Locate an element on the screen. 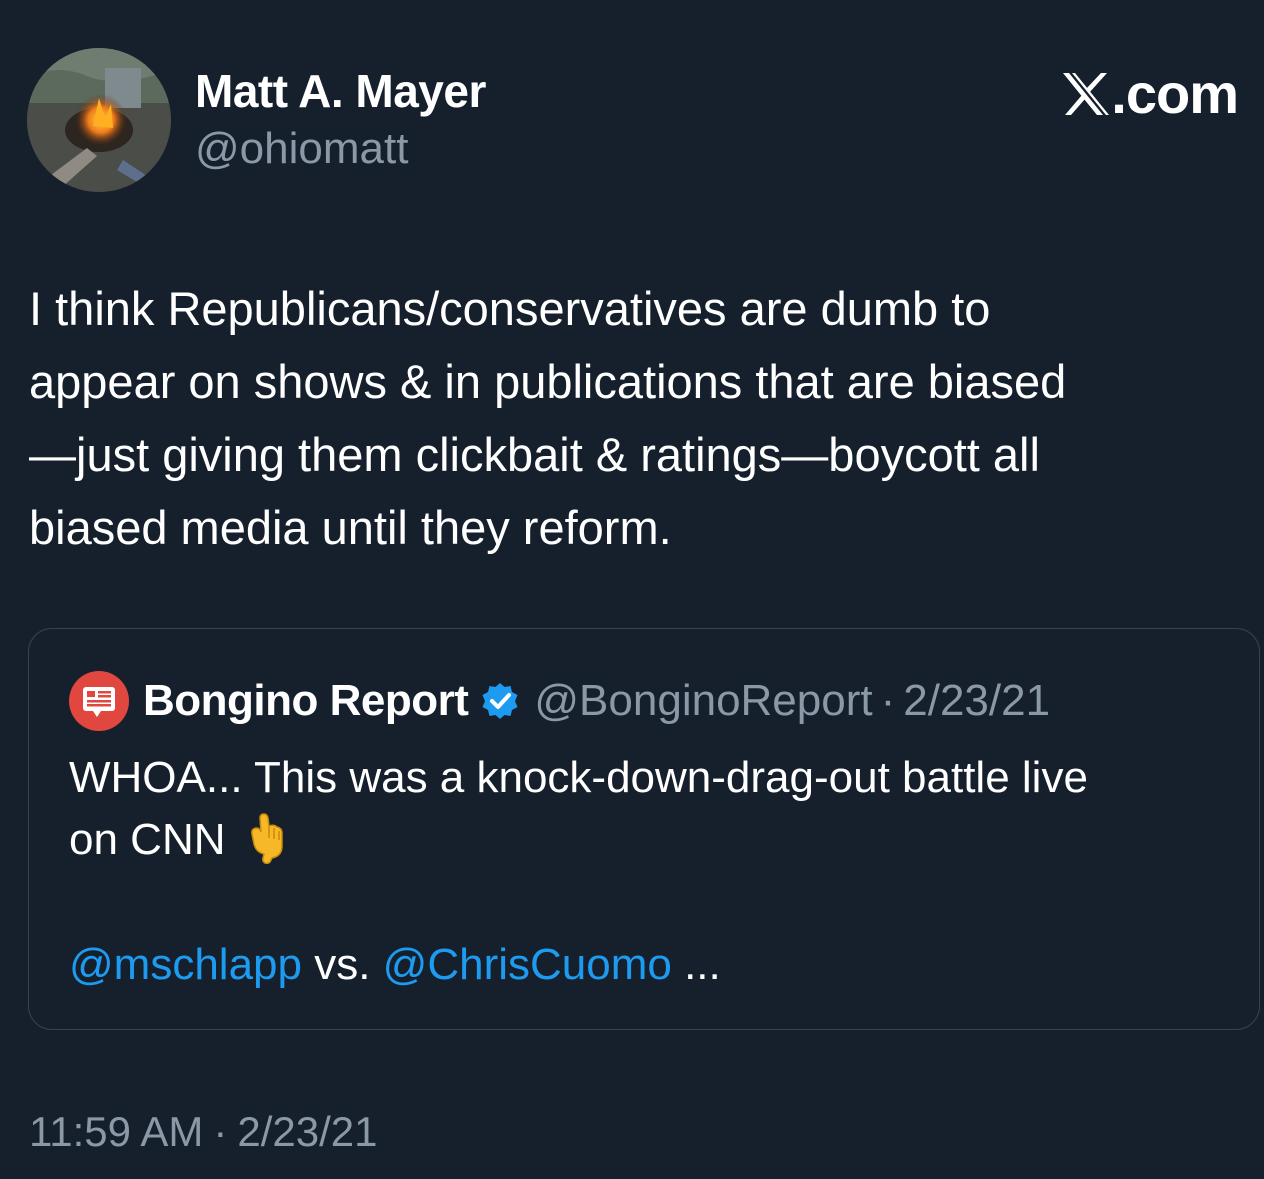 The width and height of the screenshot is (1264, 1179). author-handle: @ohiomatt is located at coordinates (301, 149).